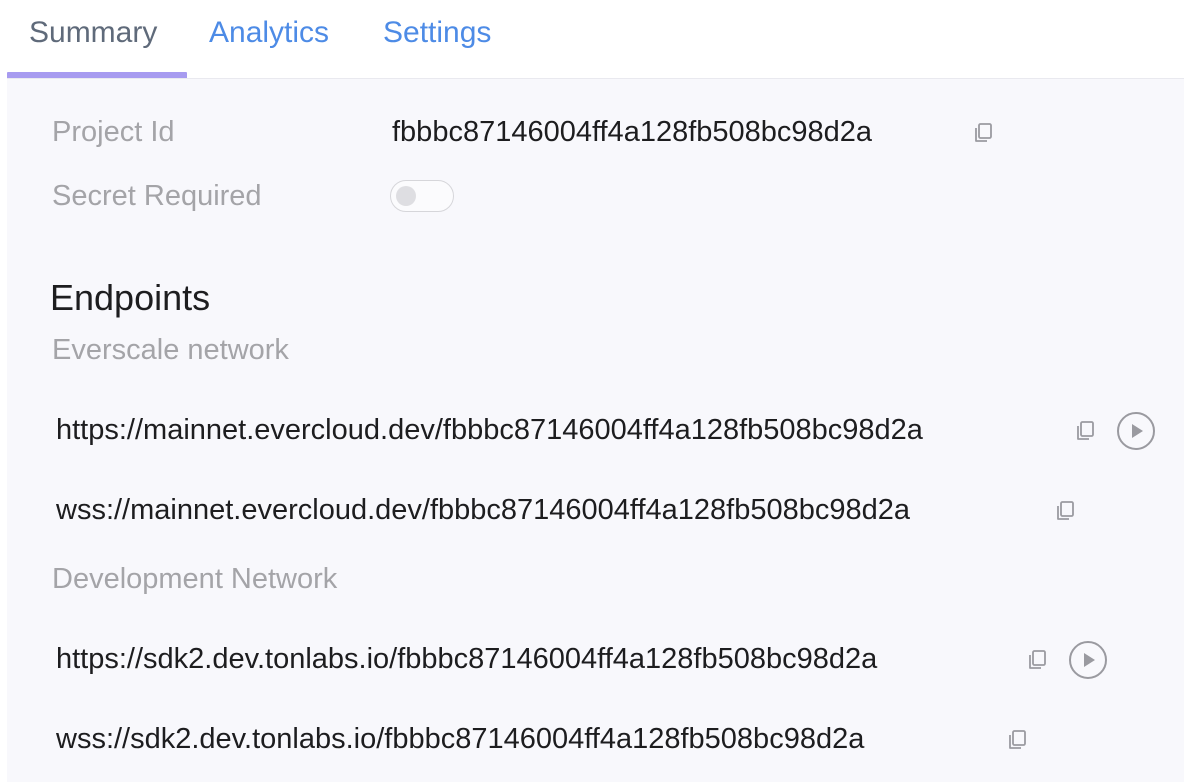 The width and height of the screenshot is (1184, 782). Describe the element at coordinates (632, 132) in the screenshot. I see `project-id-value: fbbbc87146004ff4a128fb508bc98d2a` at that location.